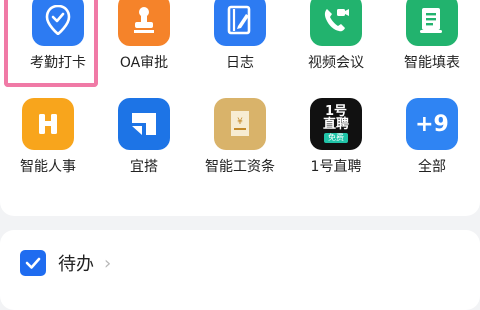 The width and height of the screenshot is (480, 310). I want to click on todo-row: 待办 ›, so click(65, 263).